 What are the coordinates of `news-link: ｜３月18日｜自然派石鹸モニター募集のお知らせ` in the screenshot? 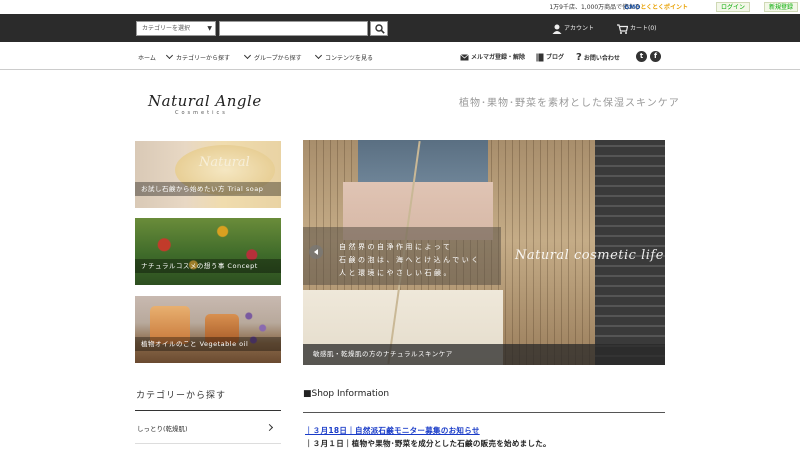 It's located at (392, 430).